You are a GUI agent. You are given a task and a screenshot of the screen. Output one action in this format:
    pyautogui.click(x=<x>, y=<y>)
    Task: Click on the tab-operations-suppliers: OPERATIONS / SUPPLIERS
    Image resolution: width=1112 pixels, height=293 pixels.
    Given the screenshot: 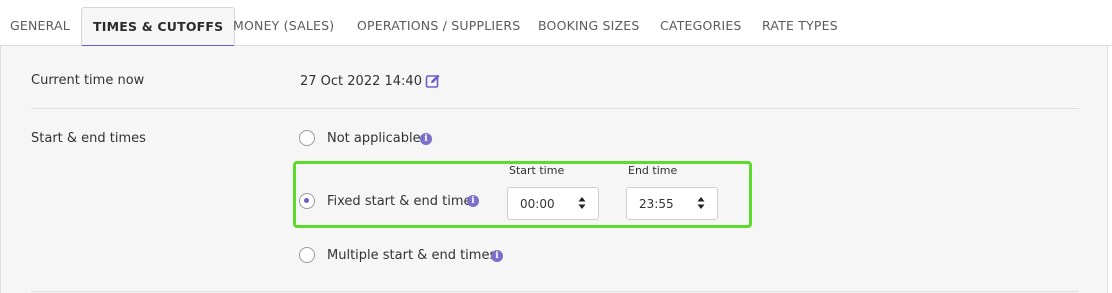 What is the action you would take?
    pyautogui.click(x=438, y=23)
    